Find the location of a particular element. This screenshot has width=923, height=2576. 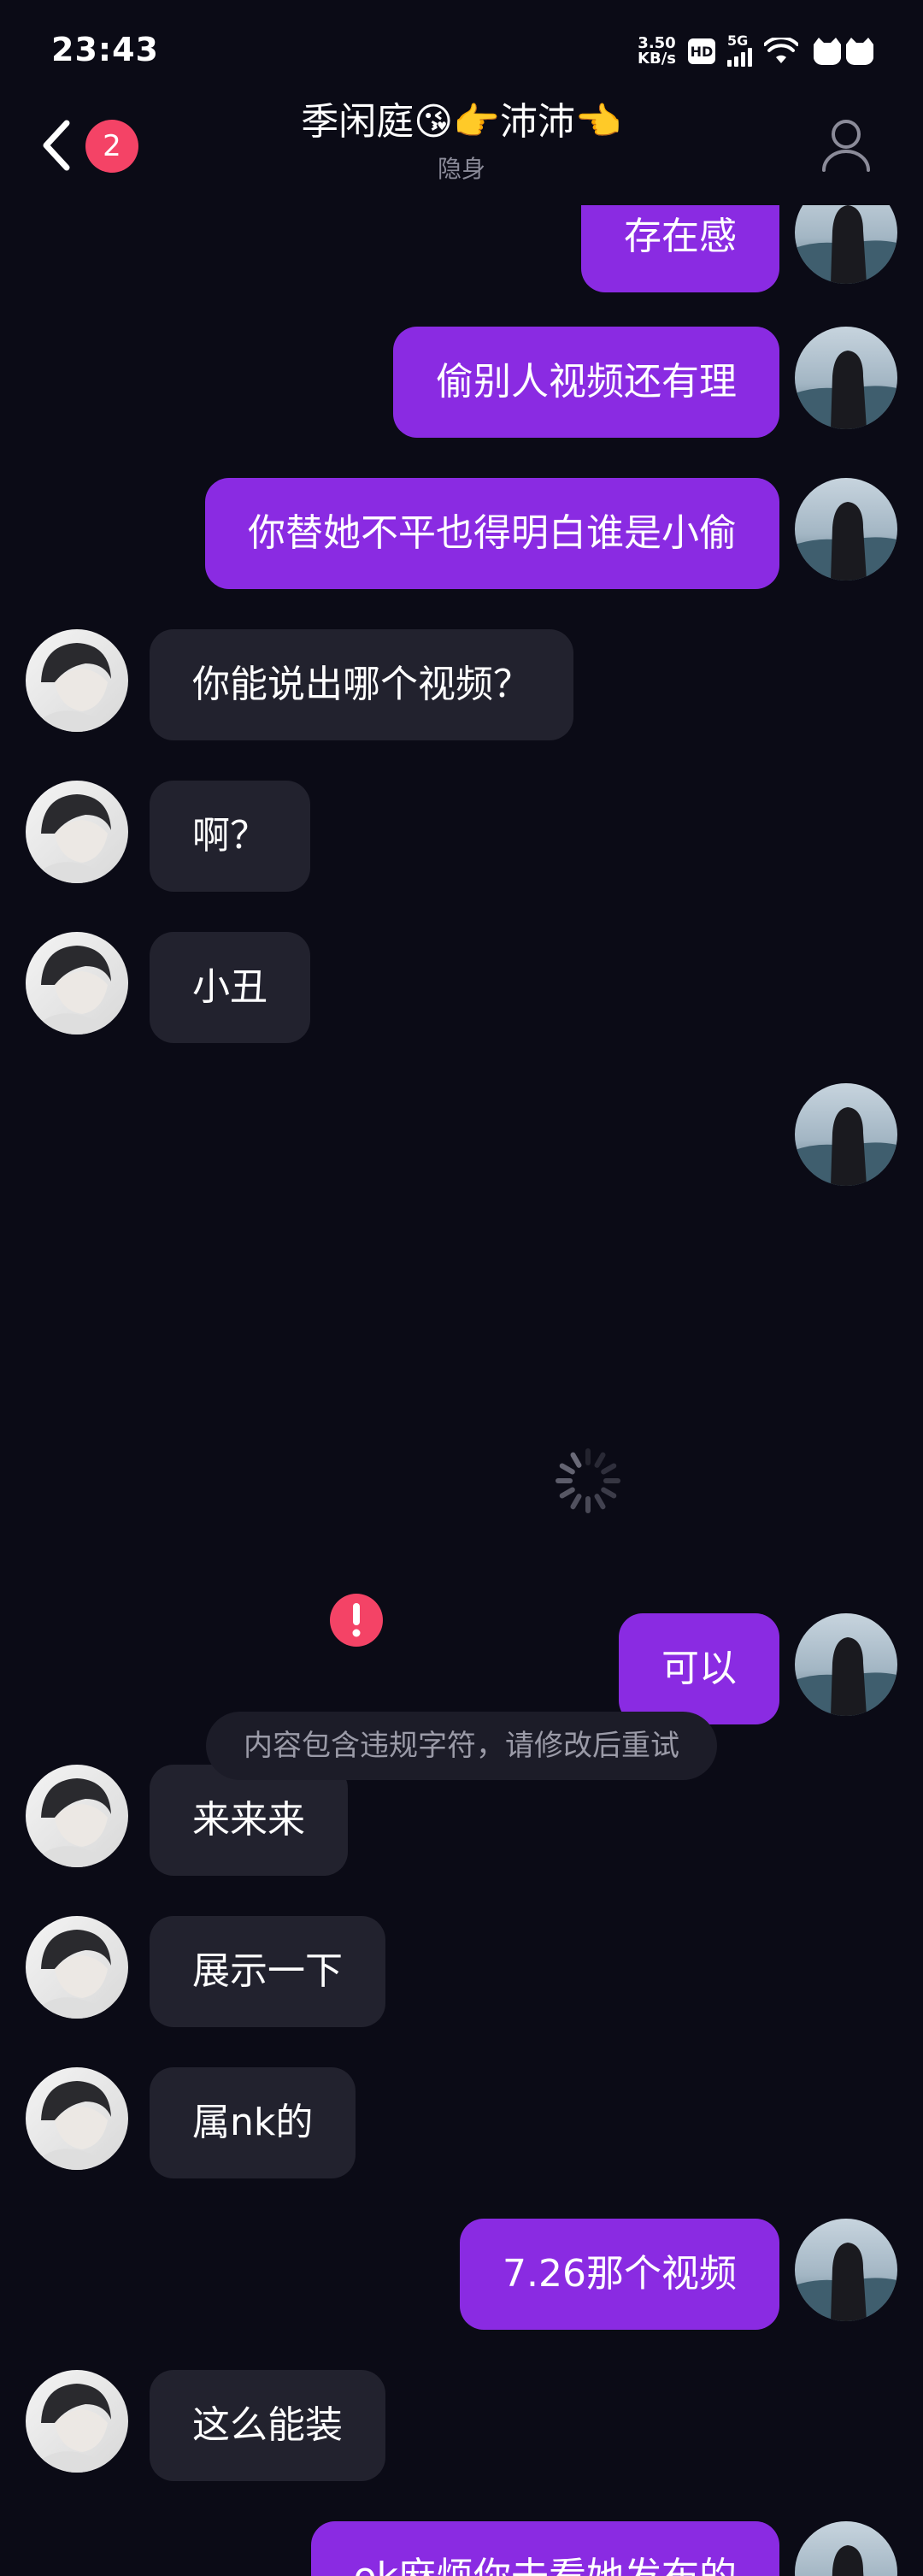

message-bubble: 这么能装 is located at coordinates (267, 2425).